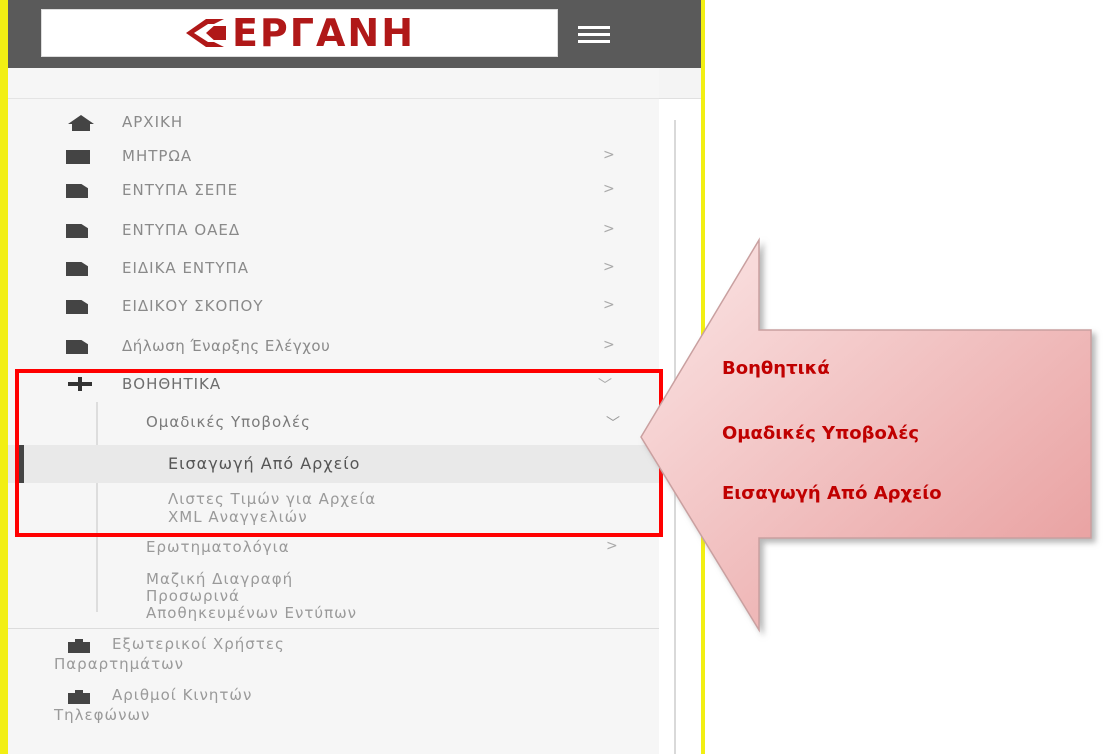 Image resolution: width=1103 pixels, height=754 pixels. I want to click on callout-text-line2: Ομαδικές Υποβολές, so click(821, 433).